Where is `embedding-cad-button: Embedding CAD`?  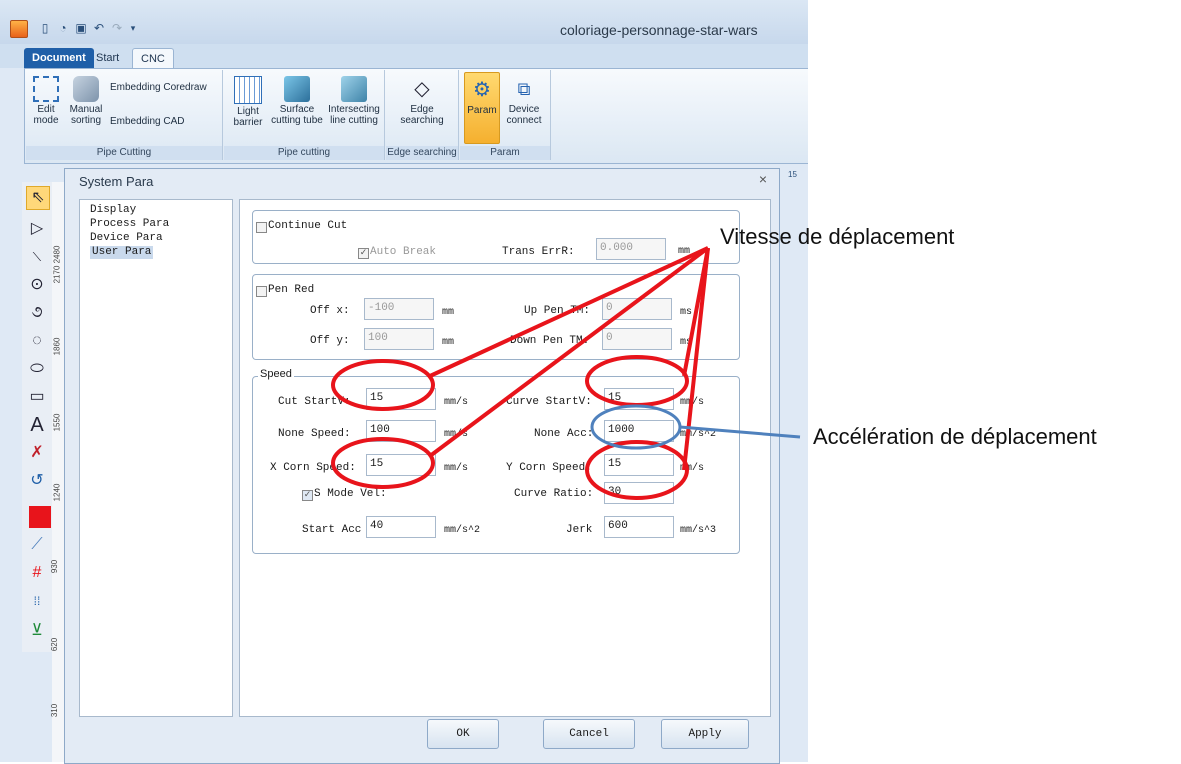
embedding-cad-button: Embedding CAD is located at coordinates (165, 121).